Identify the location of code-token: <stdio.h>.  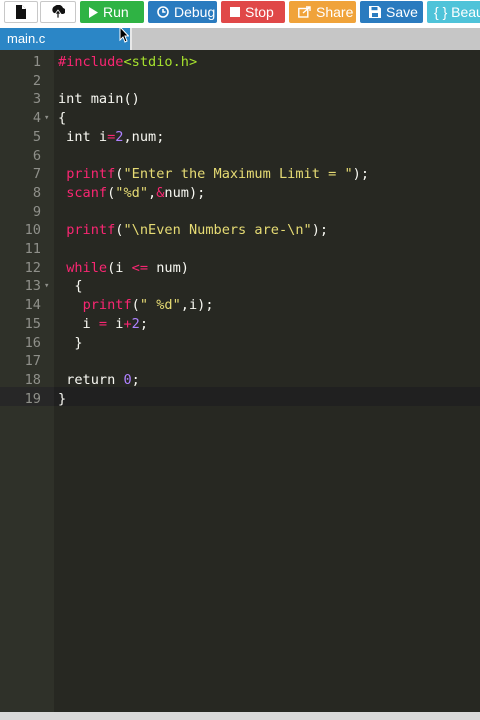
(160, 62).